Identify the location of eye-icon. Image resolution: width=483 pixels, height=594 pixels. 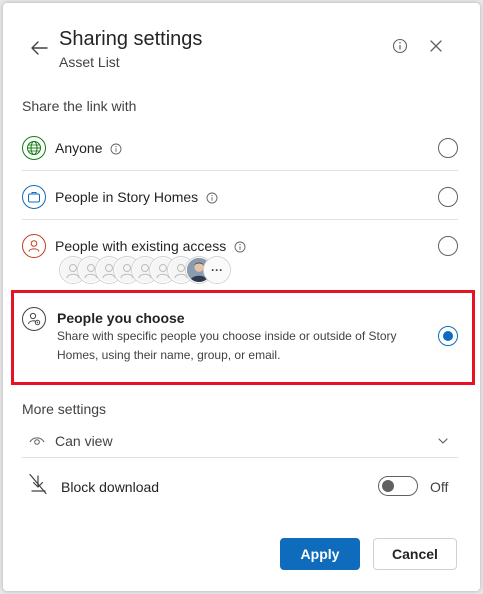
(37, 441).